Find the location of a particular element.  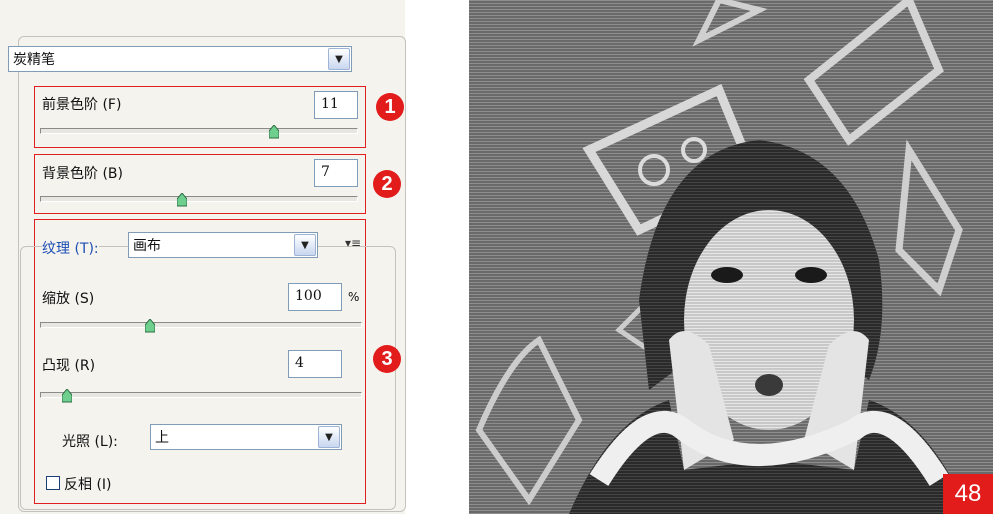

foreground-level-slider is located at coordinates (199, 131).